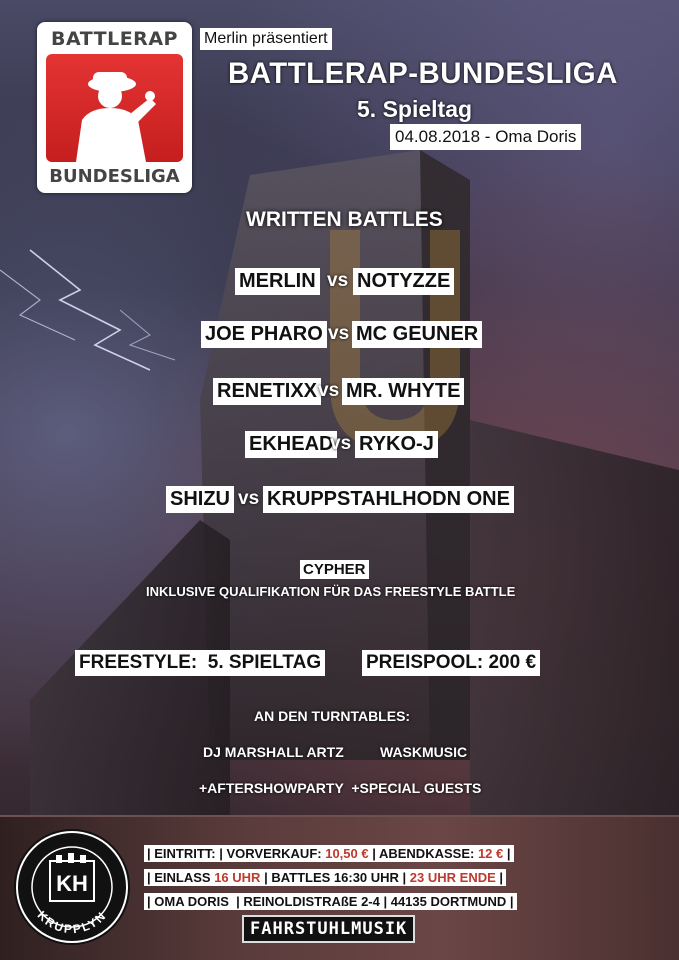  Describe the element at coordinates (404, 281) in the screenshot. I see `battle-1-rapper-b: NOTYZZE` at that location.